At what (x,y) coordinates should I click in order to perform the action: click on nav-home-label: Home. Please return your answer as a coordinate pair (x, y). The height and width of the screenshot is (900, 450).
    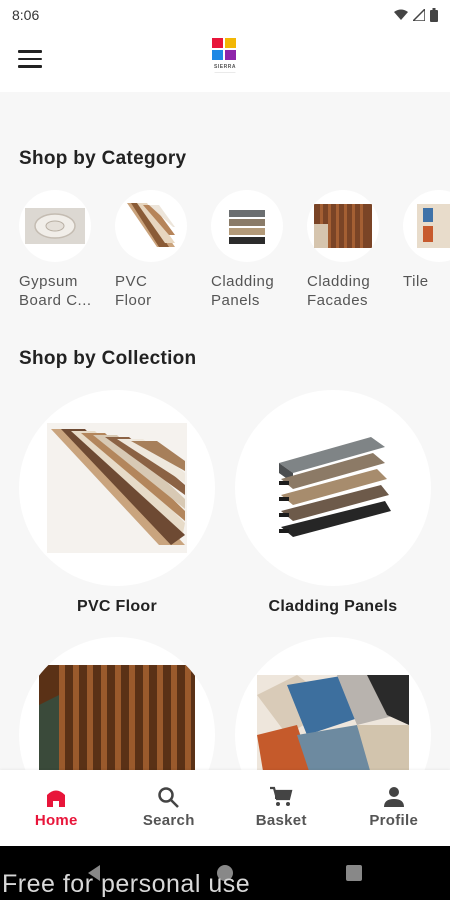
    Looking at the image, I should click on (56, 820).